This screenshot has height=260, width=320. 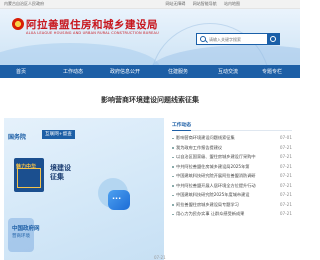 I want to click on list-item: 中国建筑科技研究院2025年度城市建设 07-21, so click(x=232, y=196).